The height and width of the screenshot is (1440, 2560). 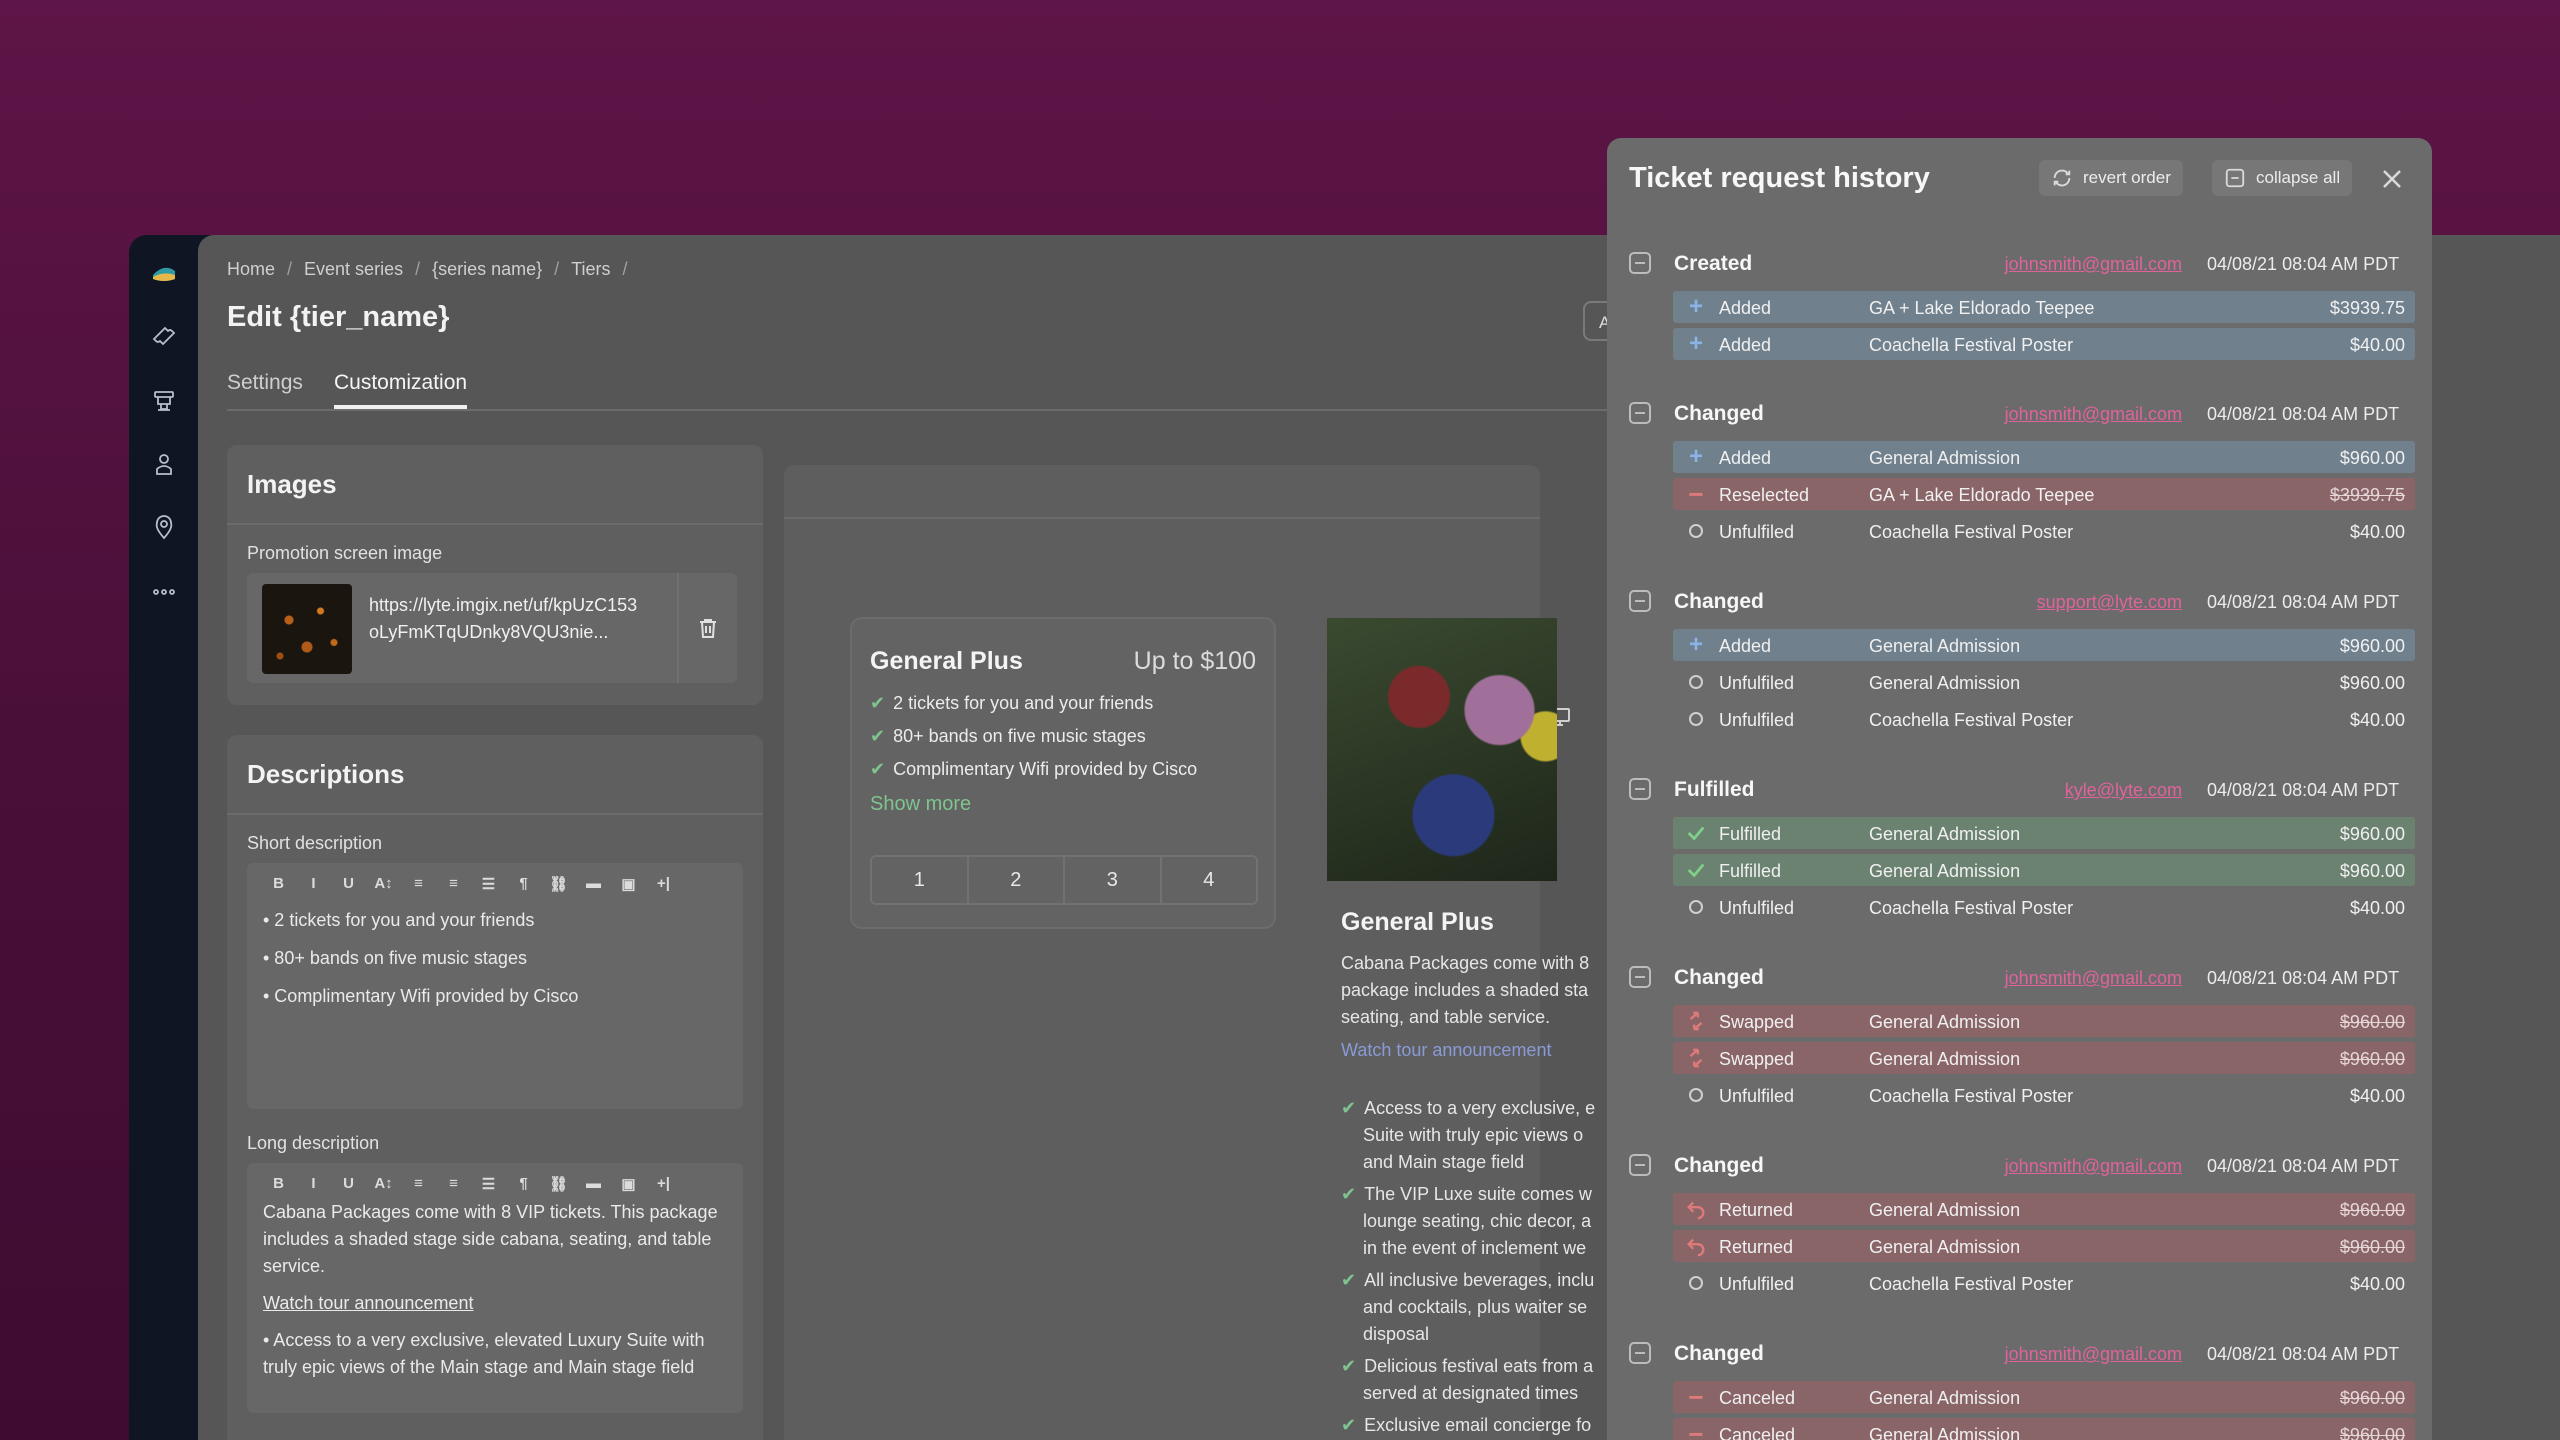 What do you see at coordinates (1467, 1366) in the screenshot?
I see `tier-detail-item: ✔ Delicious festival eats from a` at bounding box center [1467, 1366].